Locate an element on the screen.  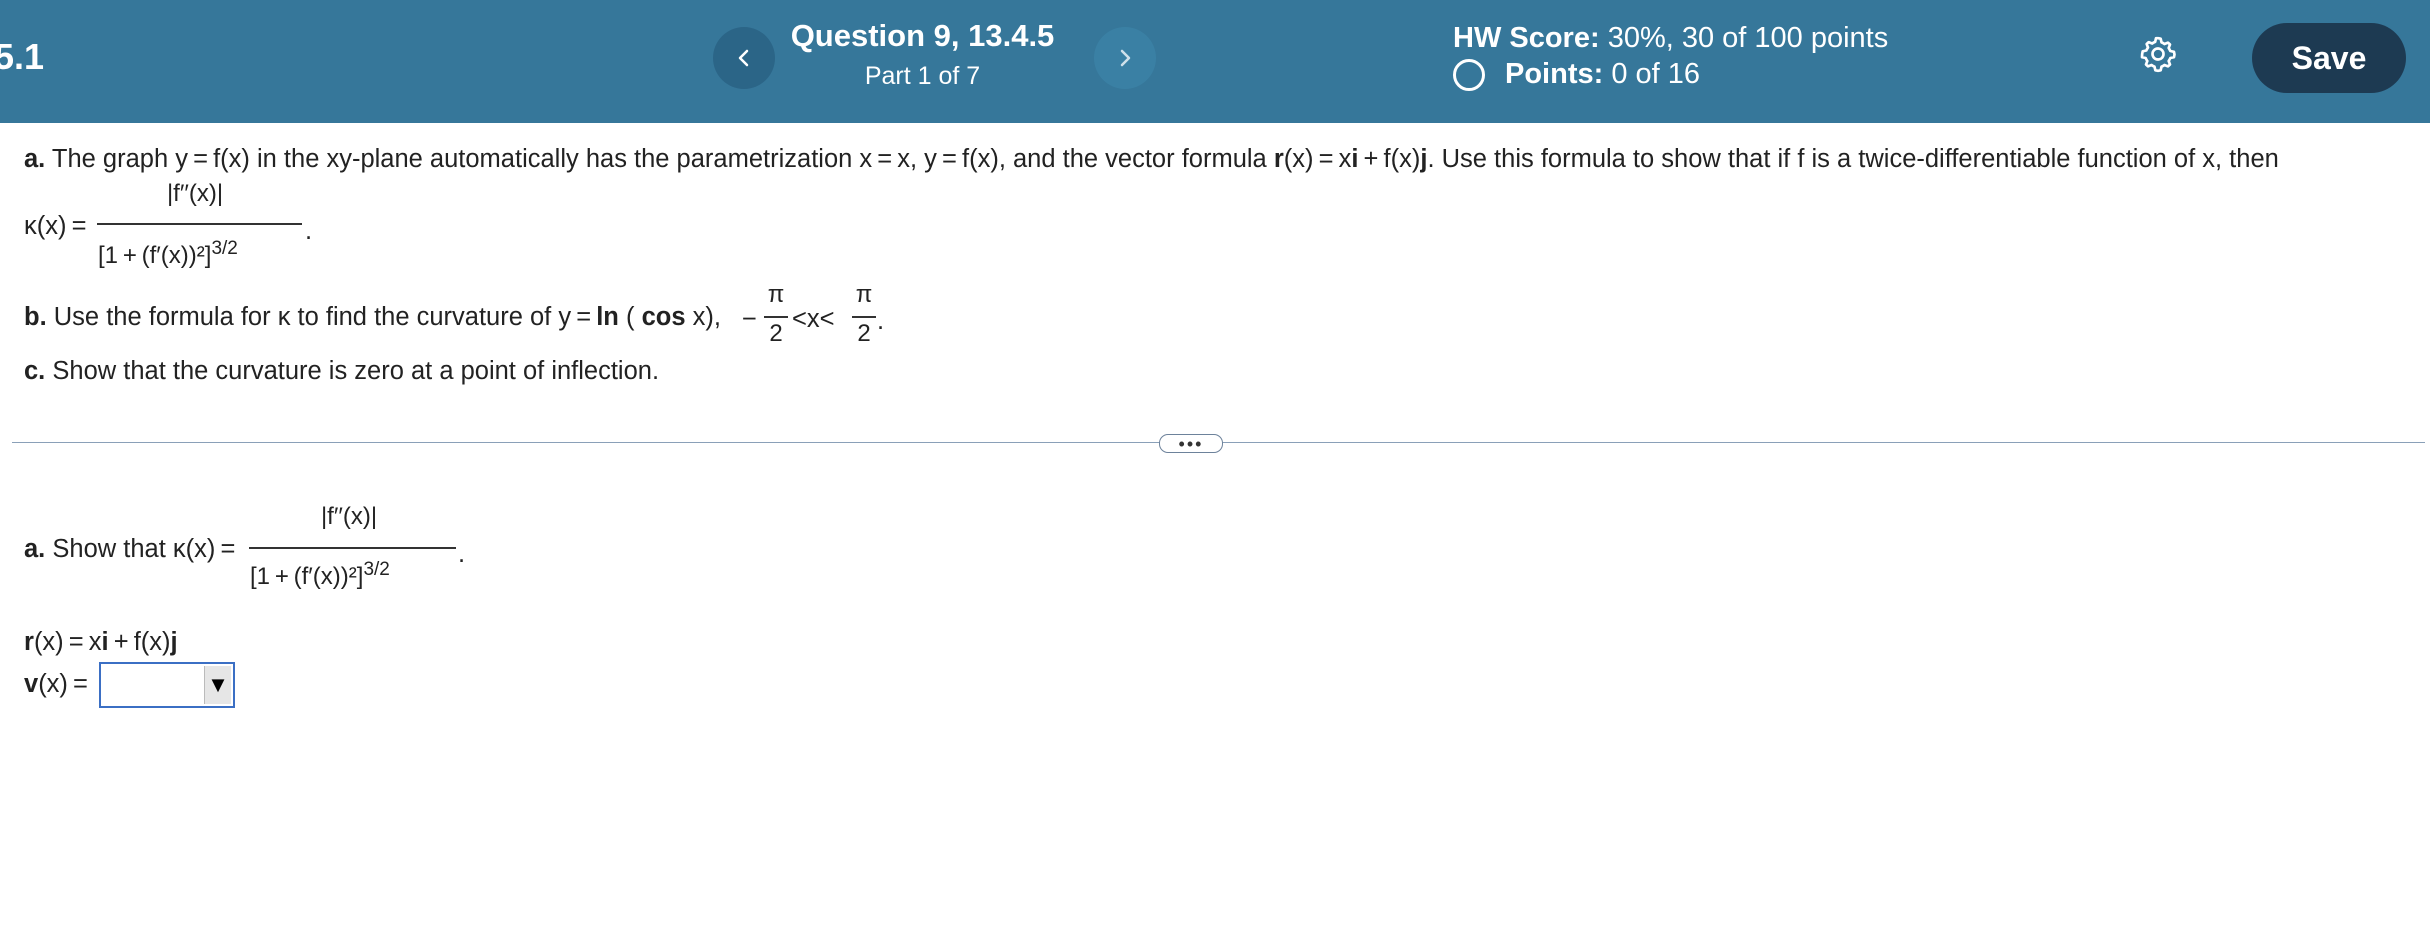
part-a-label: a. is located at coordinates (35, 159).